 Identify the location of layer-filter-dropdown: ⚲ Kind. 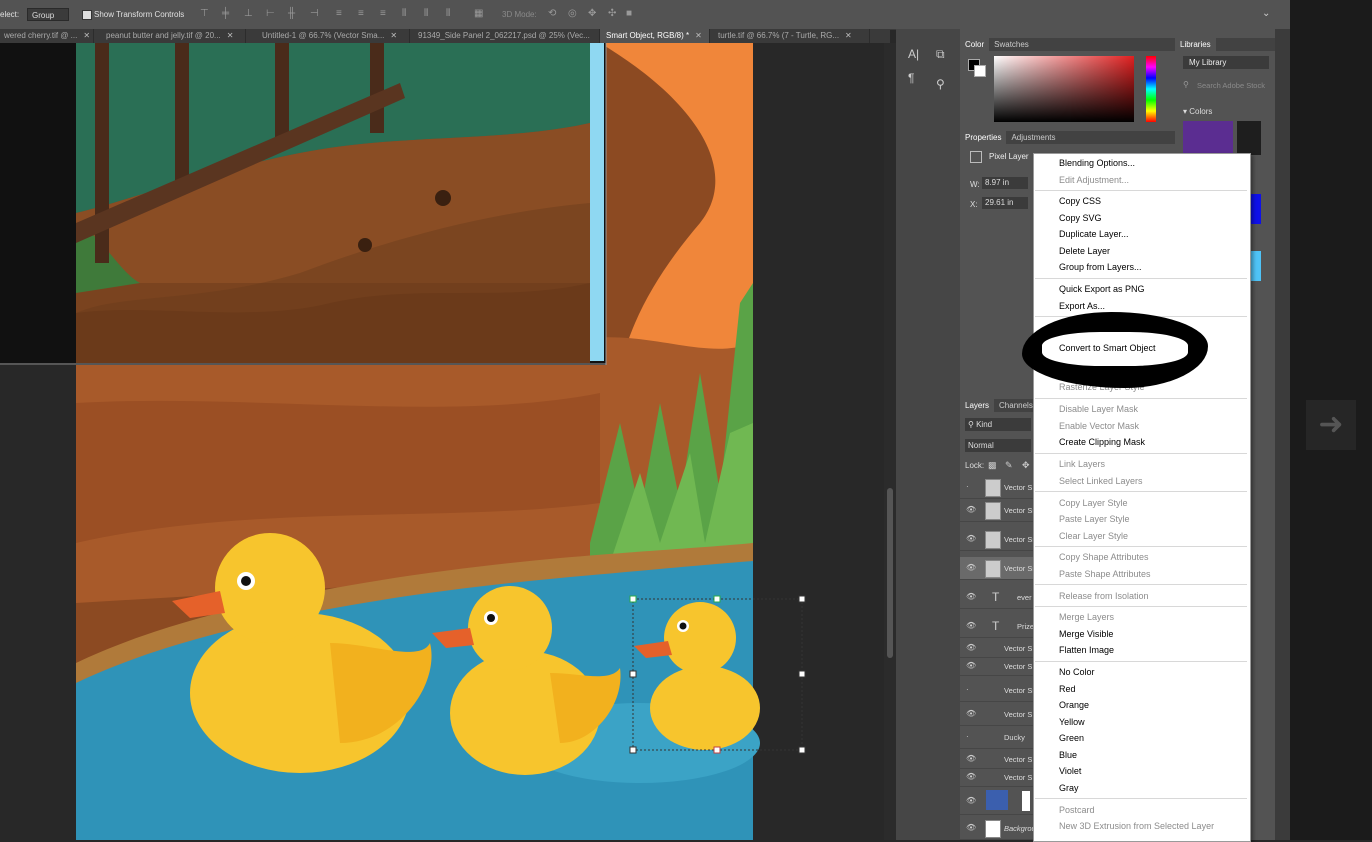
(998, 424).